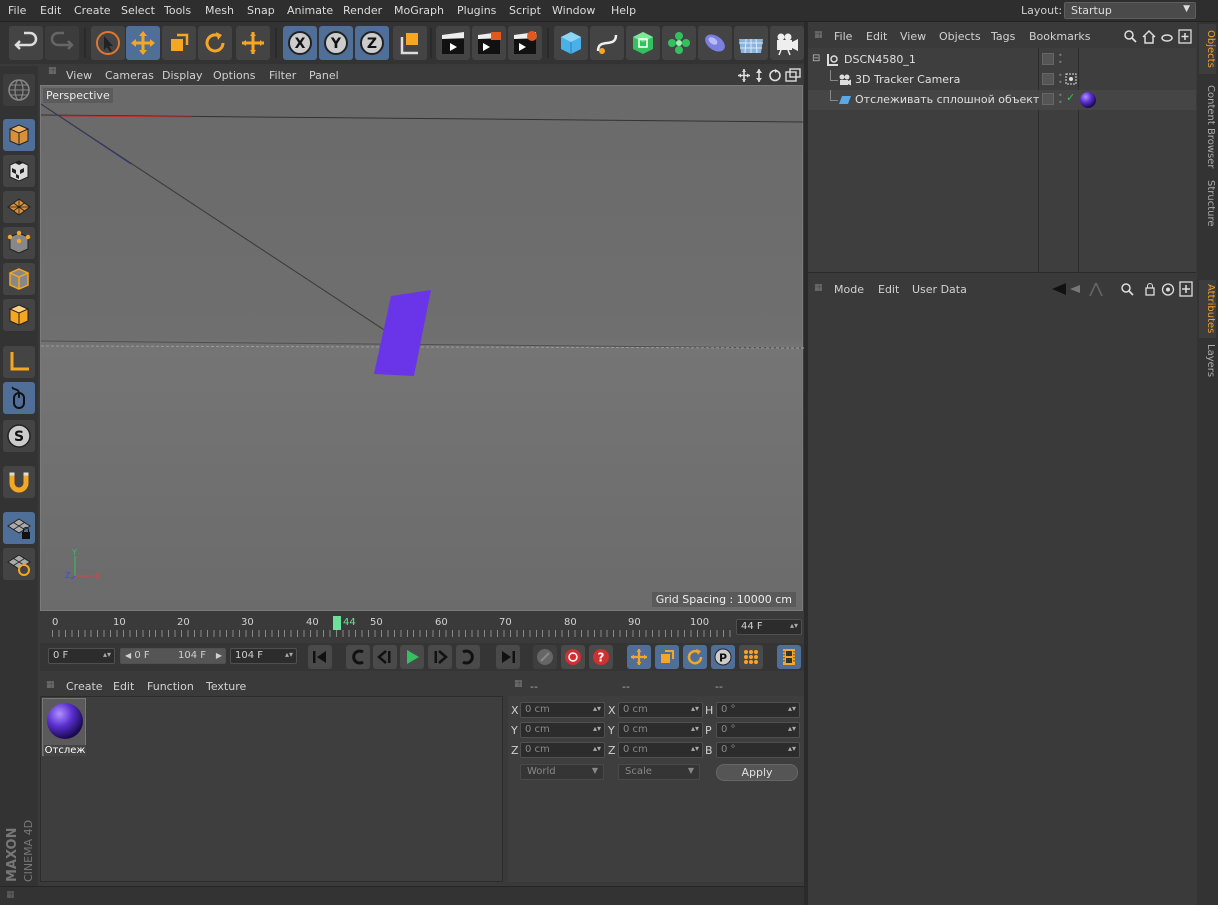 This screenshot has width=1218, height=905. What do you see at coordinates (92, 10) in the screenshot?
I see `menu-create: Create` at bounding box center [92, 10].